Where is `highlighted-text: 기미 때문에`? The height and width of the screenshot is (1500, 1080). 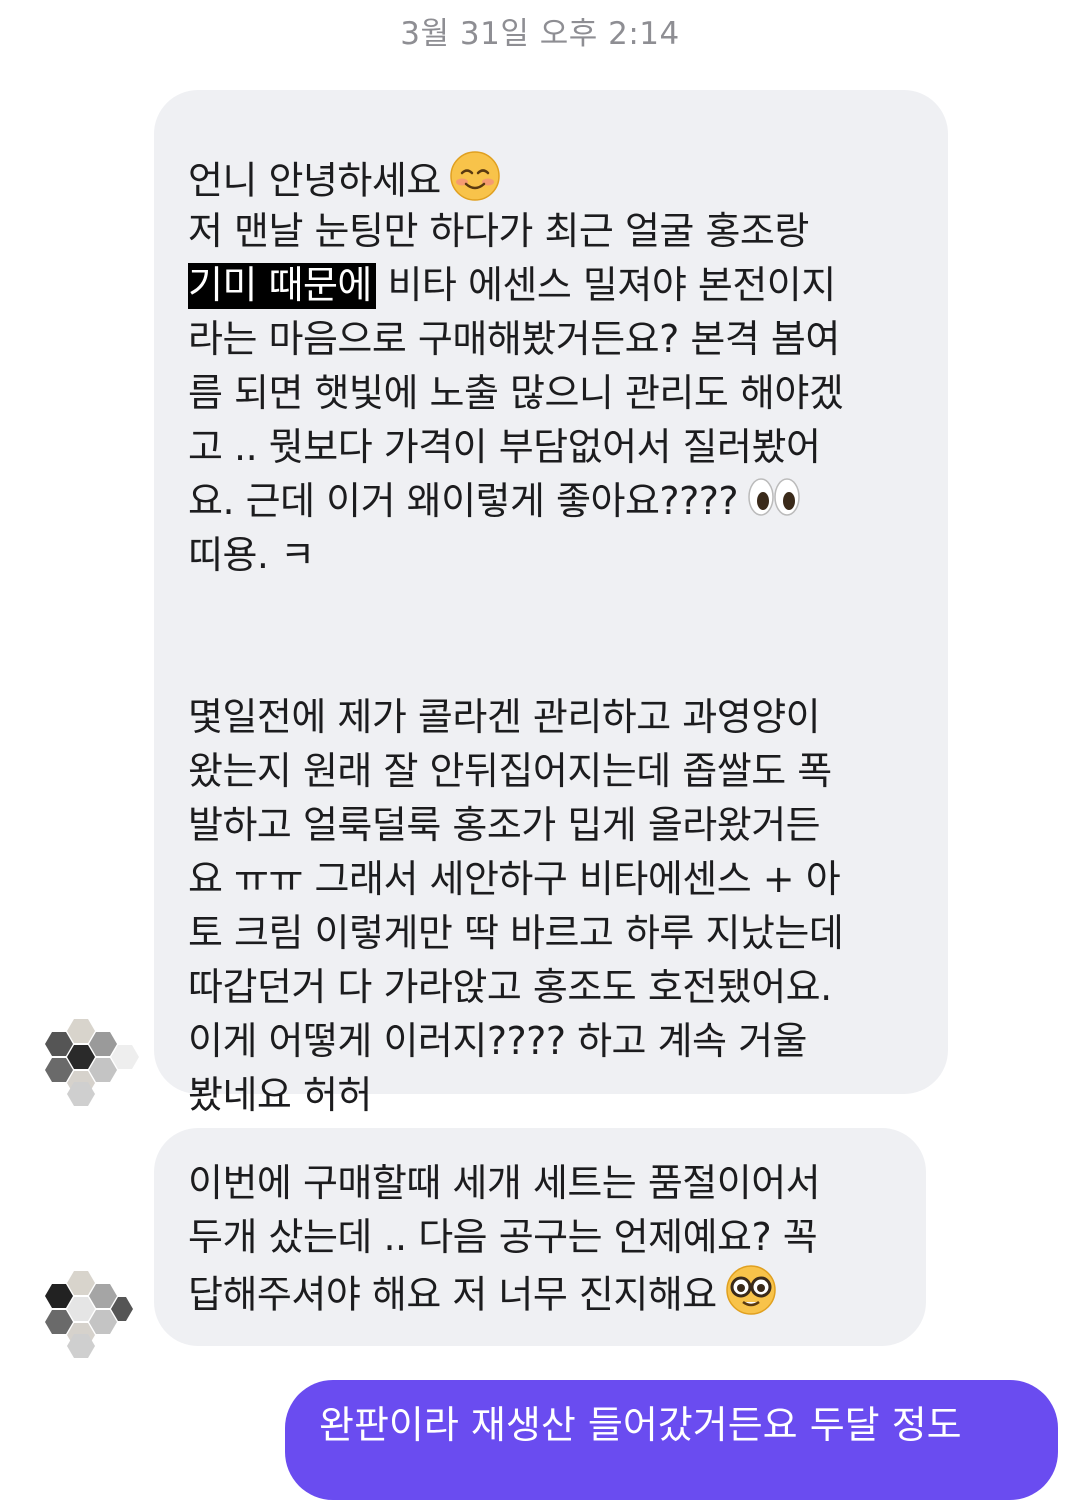 highlighted-text: 기미 때문에 is located at coordinates (282, 286).